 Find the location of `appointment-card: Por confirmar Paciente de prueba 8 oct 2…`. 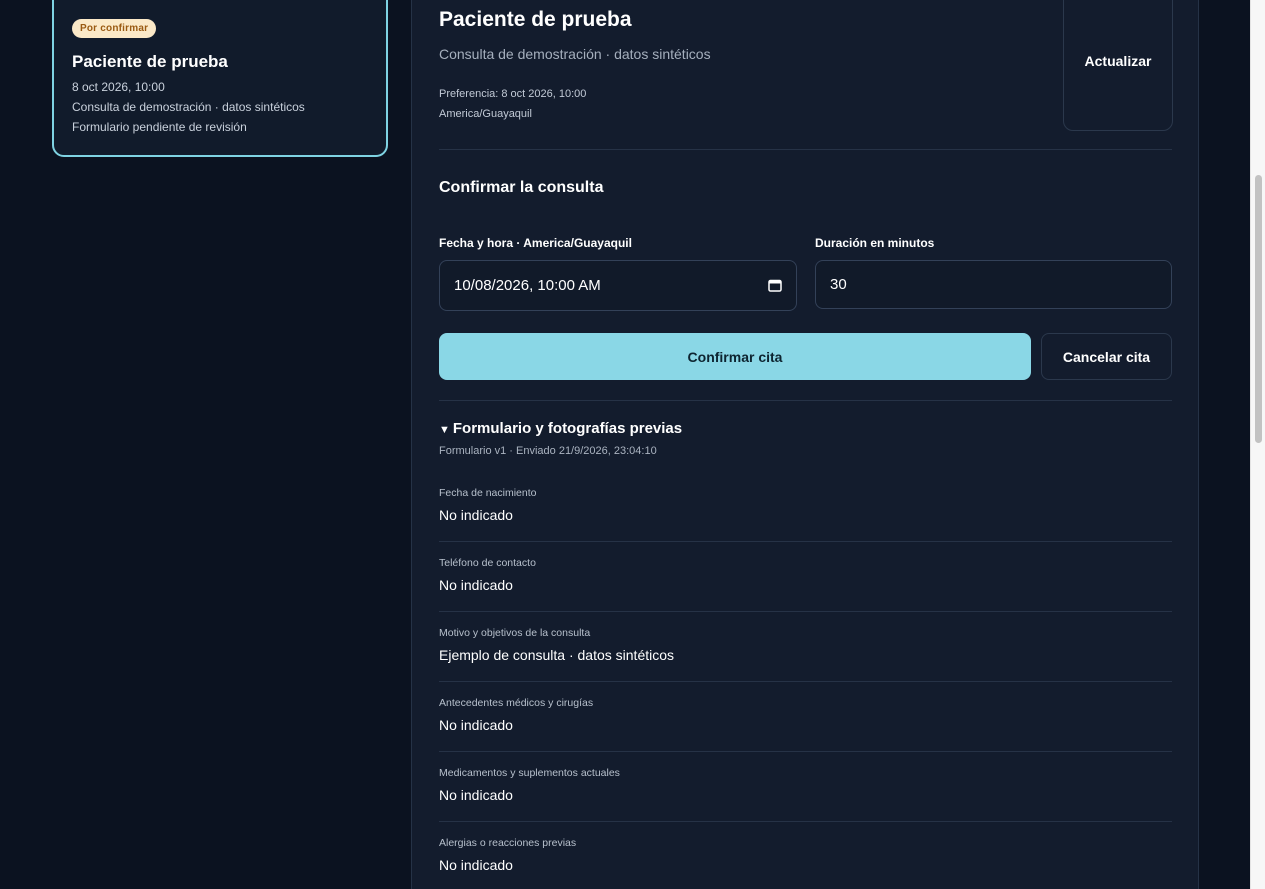

appointment-card: Por confirmar Paciente de prueba 8 oct 2… is located at coordinates (220, 78).